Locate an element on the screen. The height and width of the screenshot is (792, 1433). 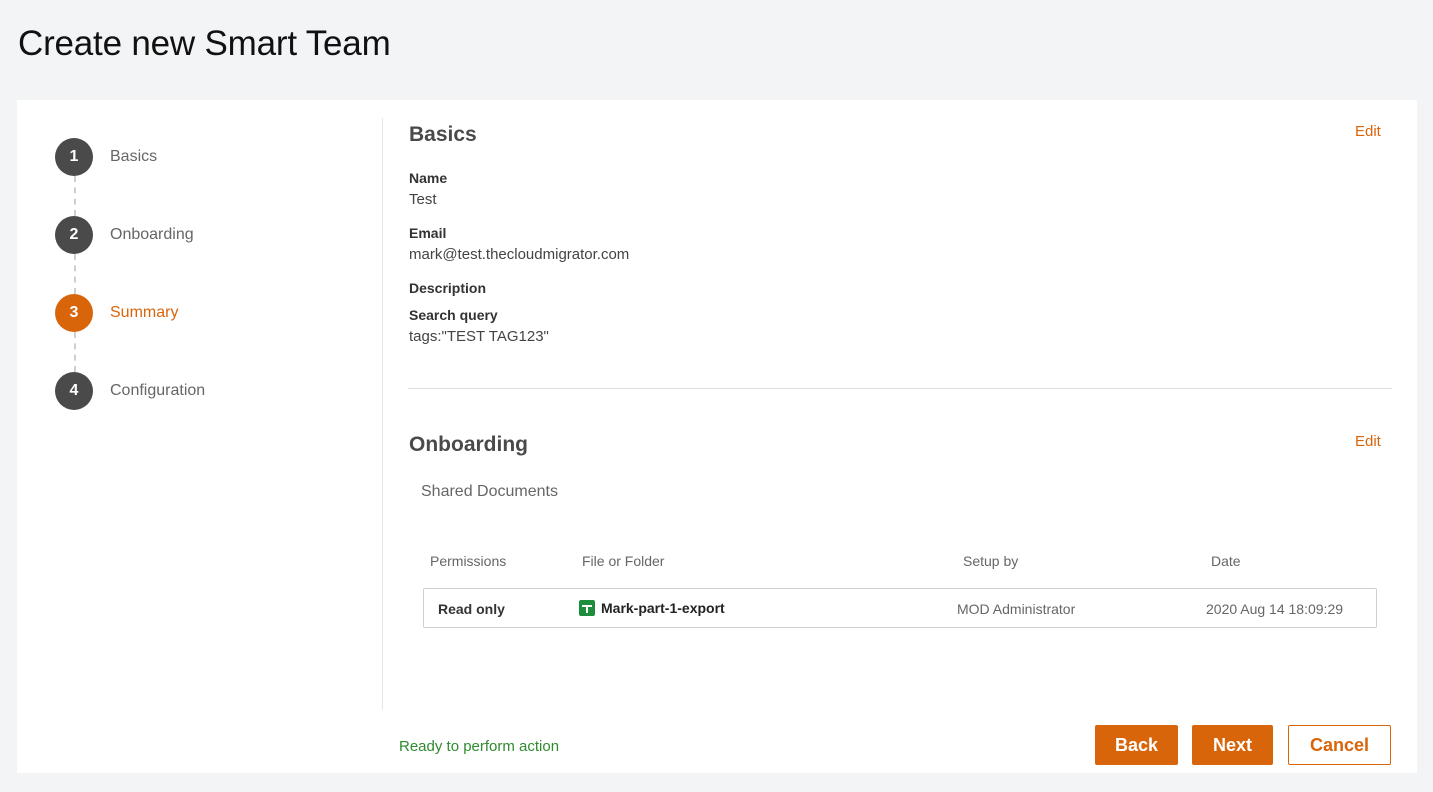
page-title: Create new Smart Team is located at coordinates (204, 43).